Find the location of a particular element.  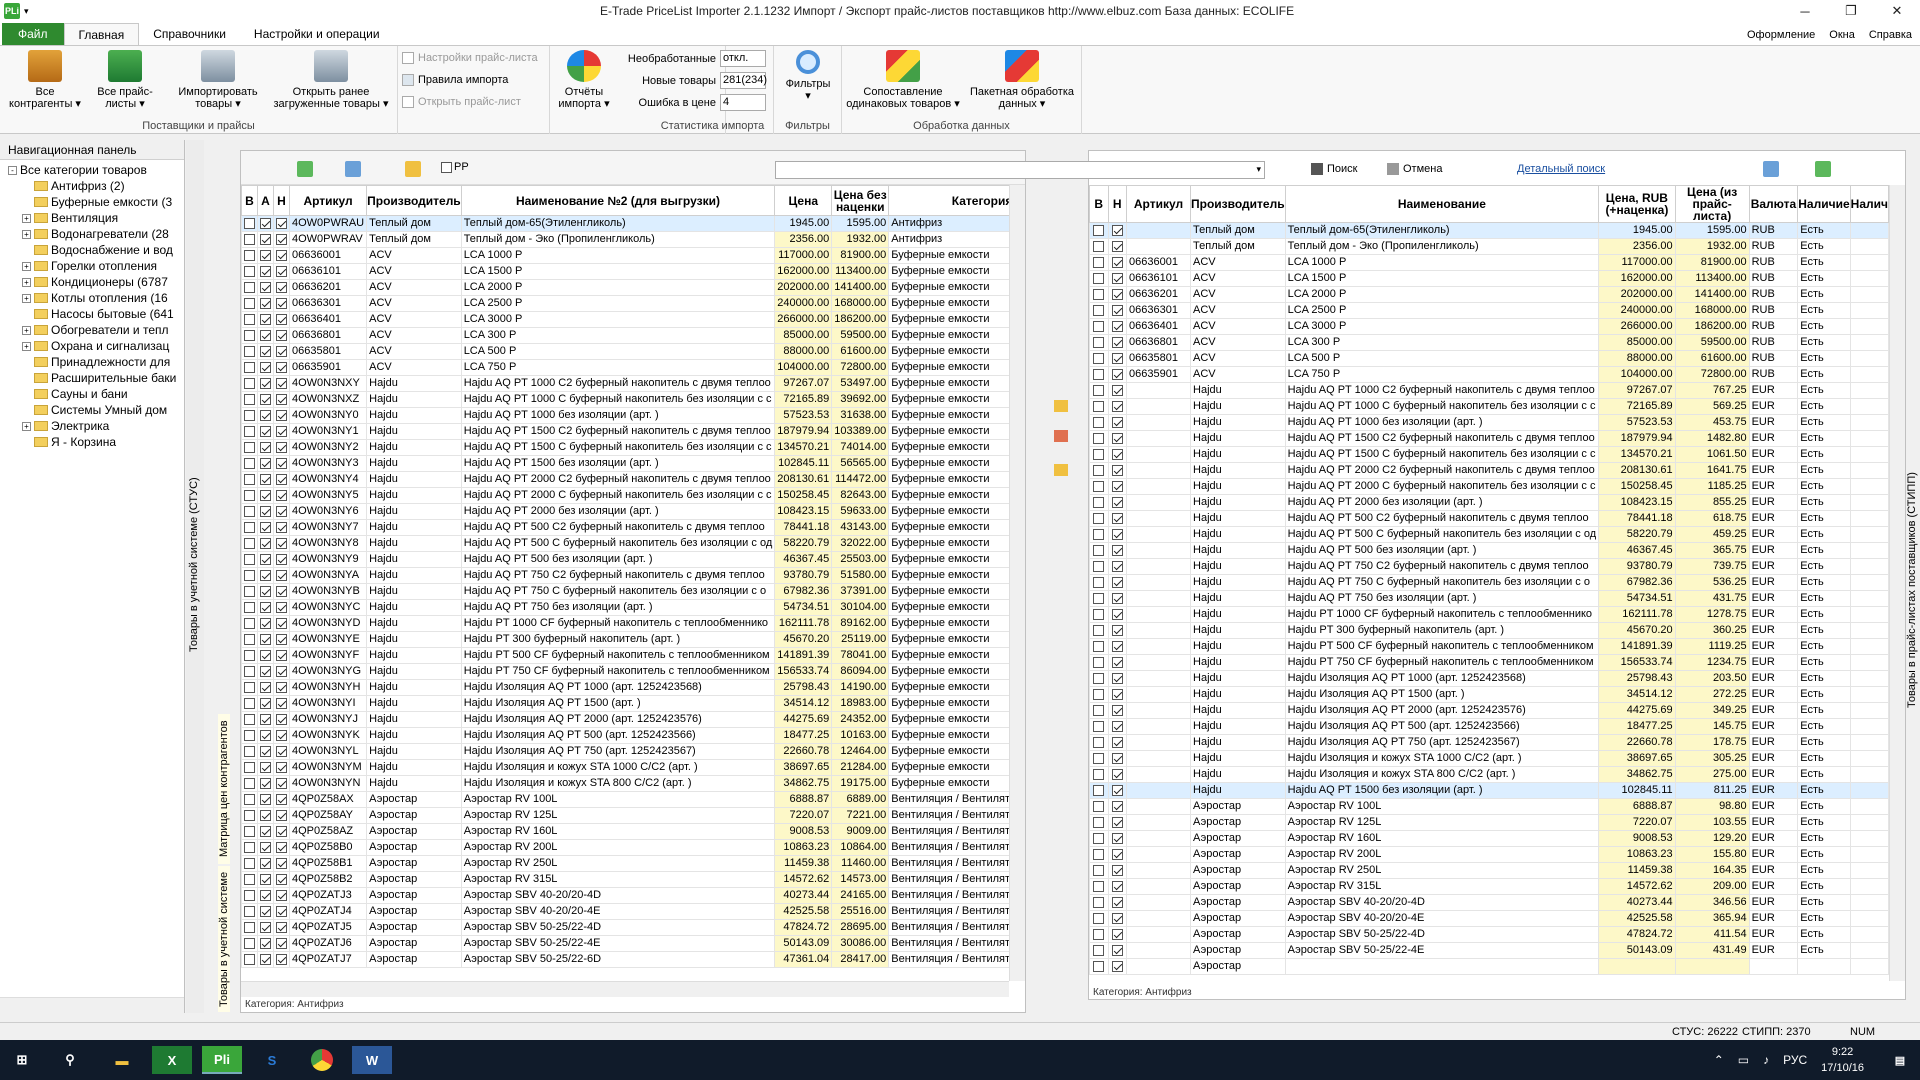

chrome-icon is located at coordinates (322, 1060).